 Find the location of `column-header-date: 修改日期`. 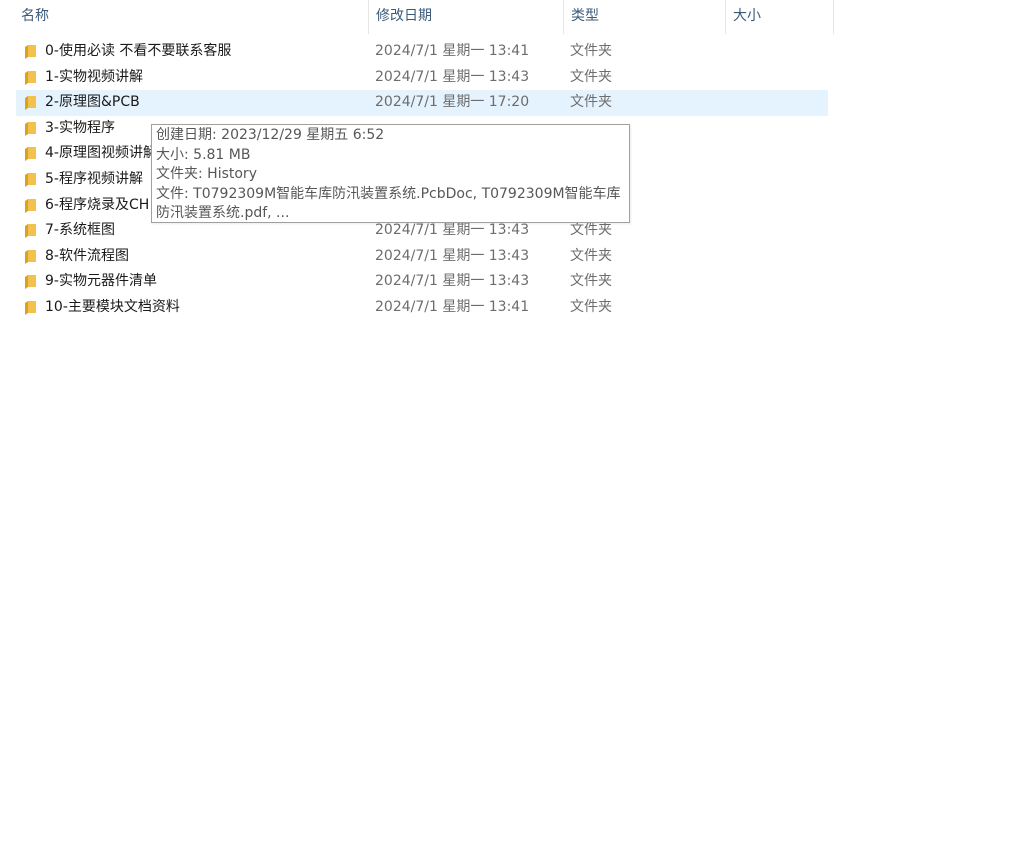

column-header-date: 修改日期 is located at coordinates (465, 17).